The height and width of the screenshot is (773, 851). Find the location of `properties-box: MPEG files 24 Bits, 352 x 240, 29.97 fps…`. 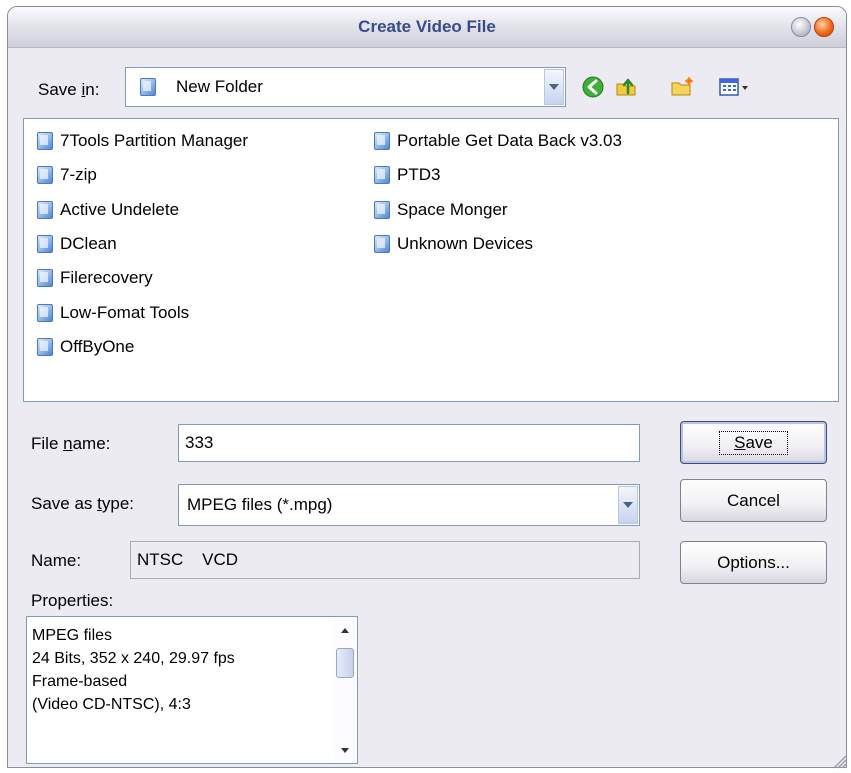

properties-box: MPEG files 24 Bits, 352 x 240, 29.97 fps… is located at coordinates (192, 690).